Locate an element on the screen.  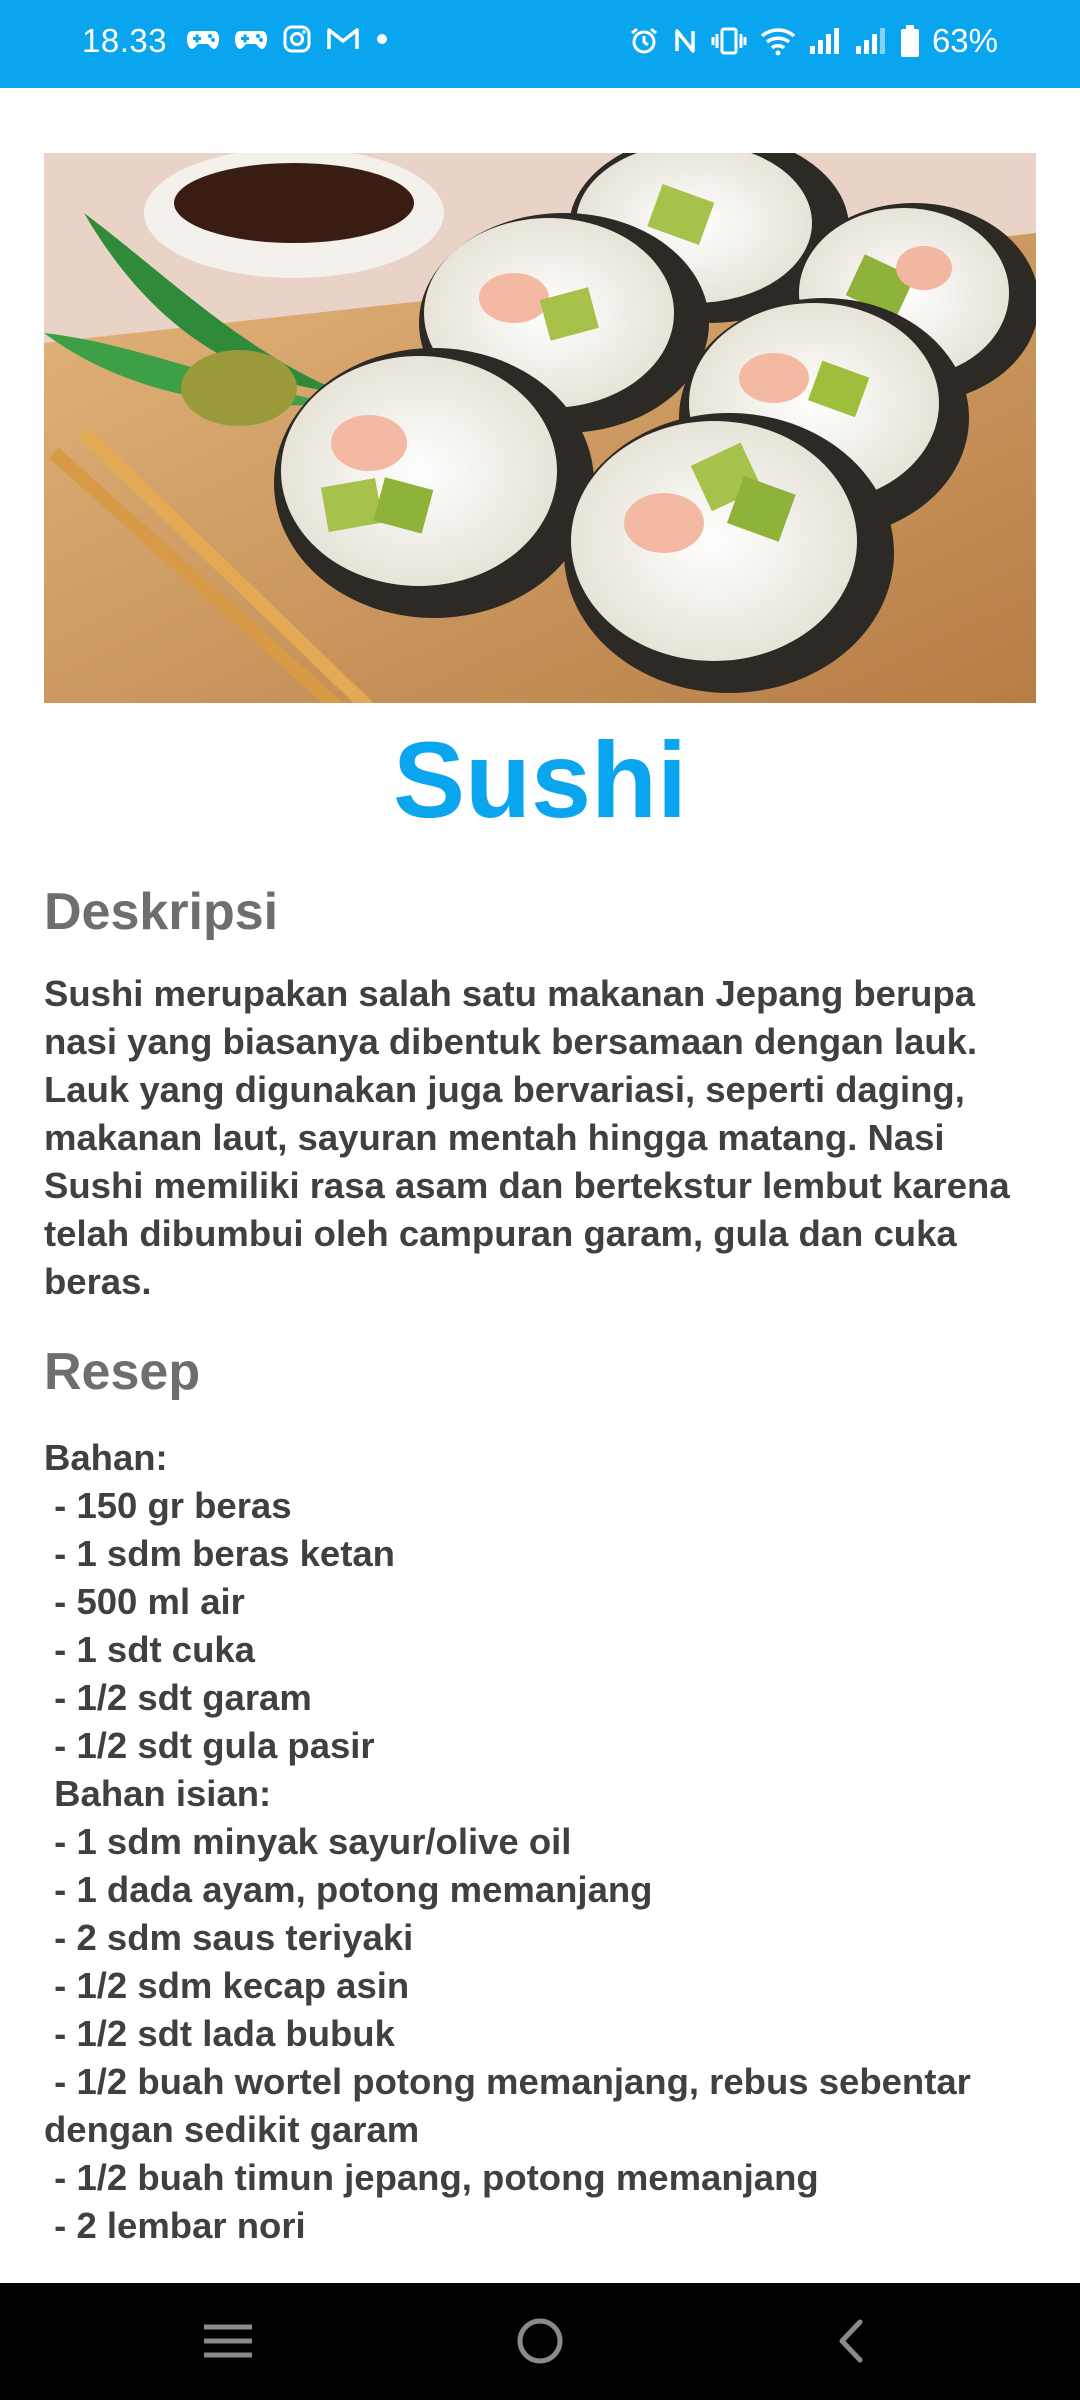
recipe-line: - 1 sdm beras ketan is located at coordinates (219, 1553).